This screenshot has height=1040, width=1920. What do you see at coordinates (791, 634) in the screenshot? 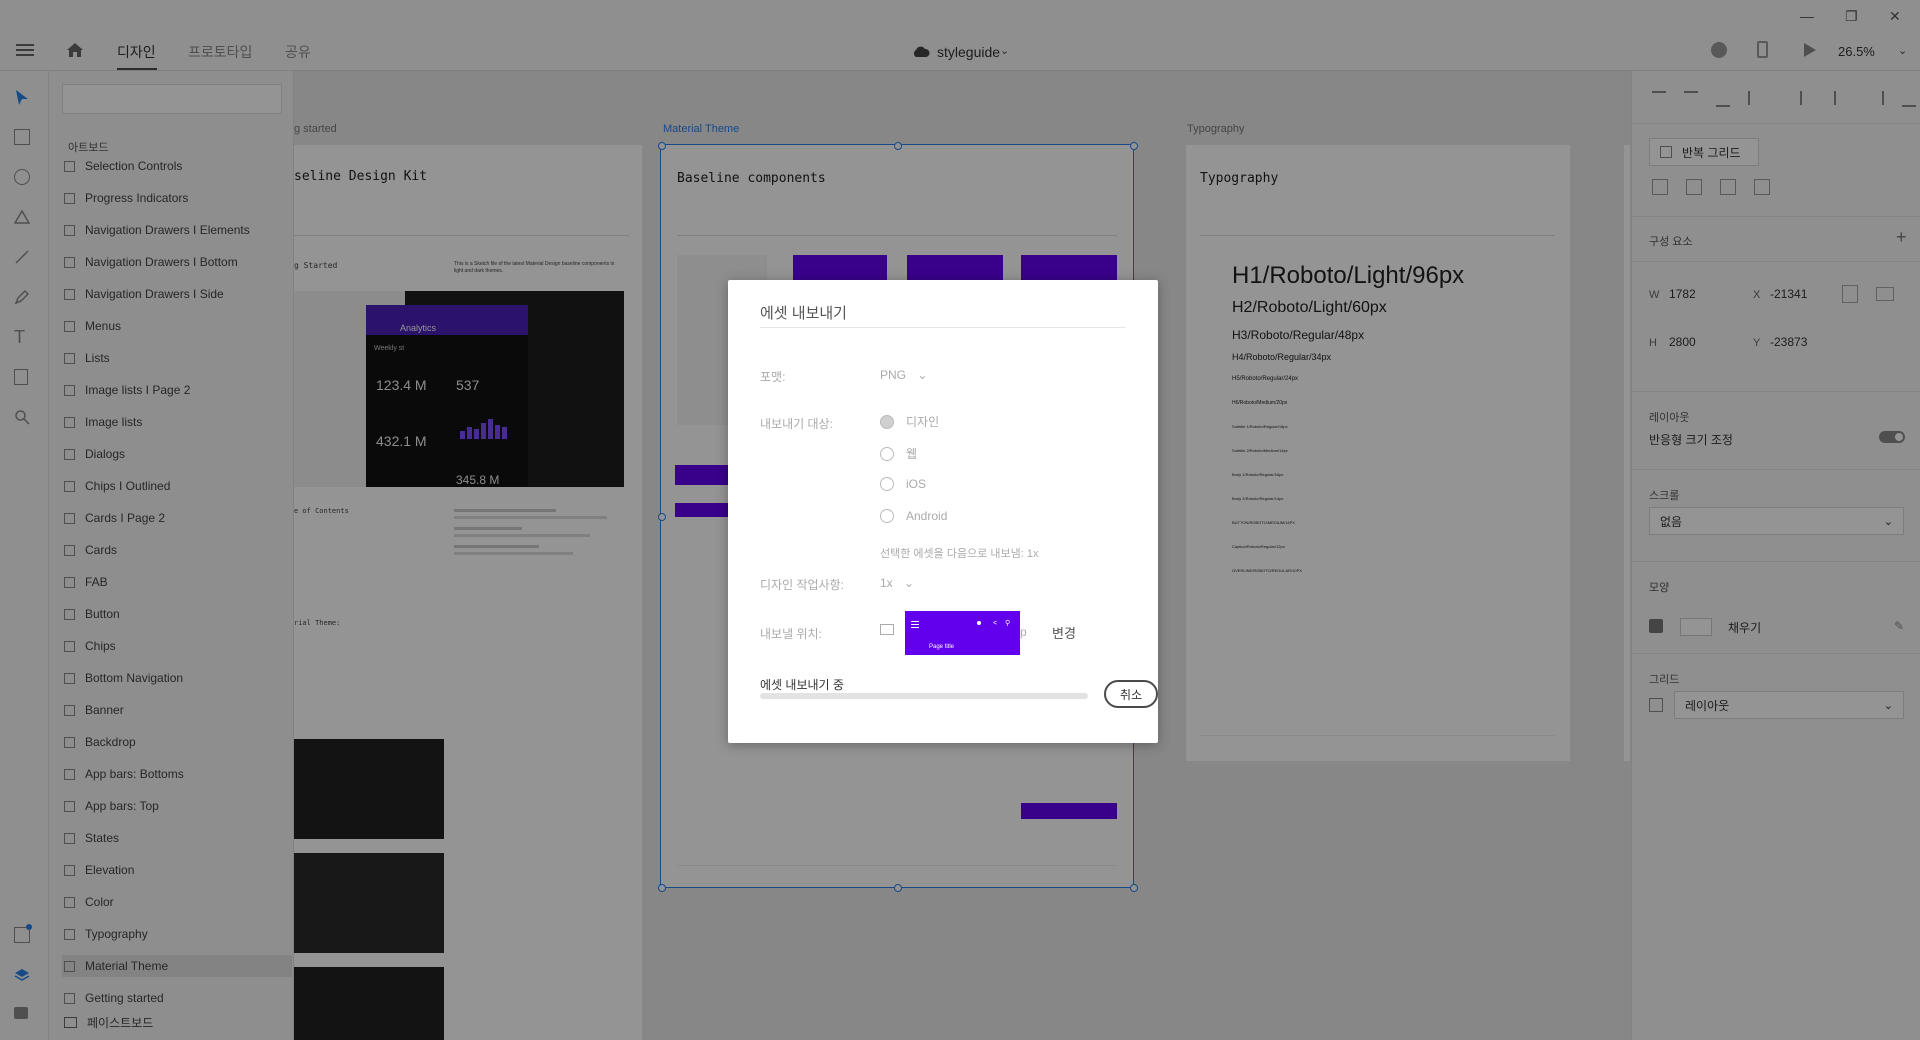
I see `export-location-label: 내보낼 위치:` at bounding box center [791, 634].